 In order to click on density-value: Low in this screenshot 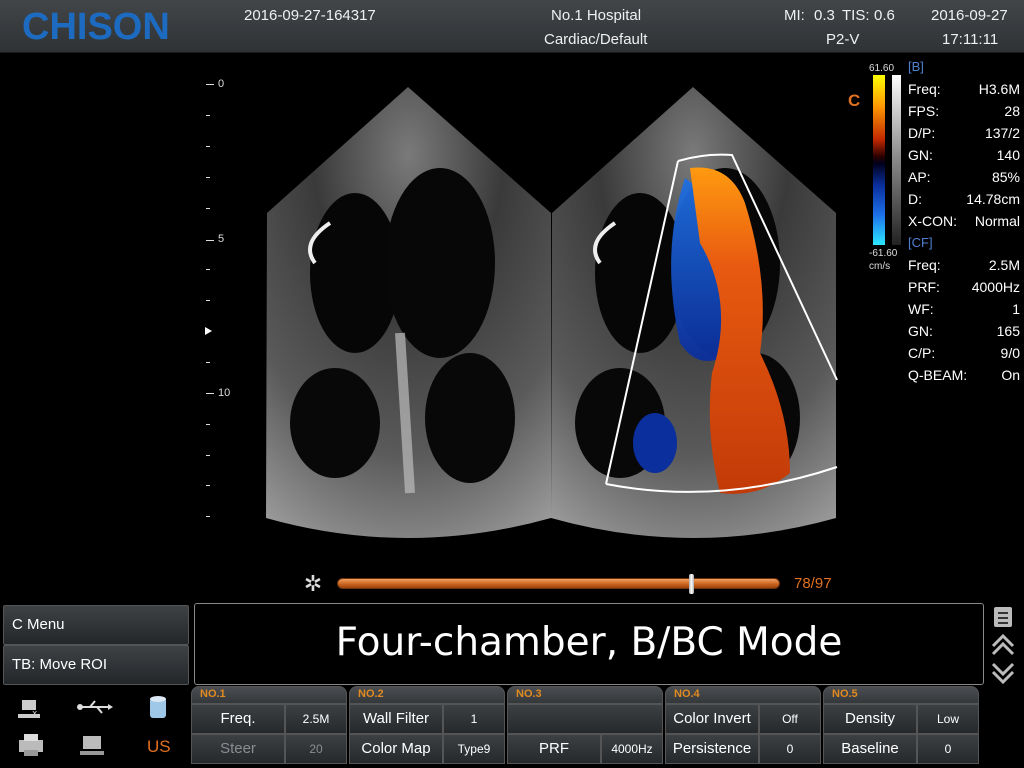, I will do `click(948, 719)`.